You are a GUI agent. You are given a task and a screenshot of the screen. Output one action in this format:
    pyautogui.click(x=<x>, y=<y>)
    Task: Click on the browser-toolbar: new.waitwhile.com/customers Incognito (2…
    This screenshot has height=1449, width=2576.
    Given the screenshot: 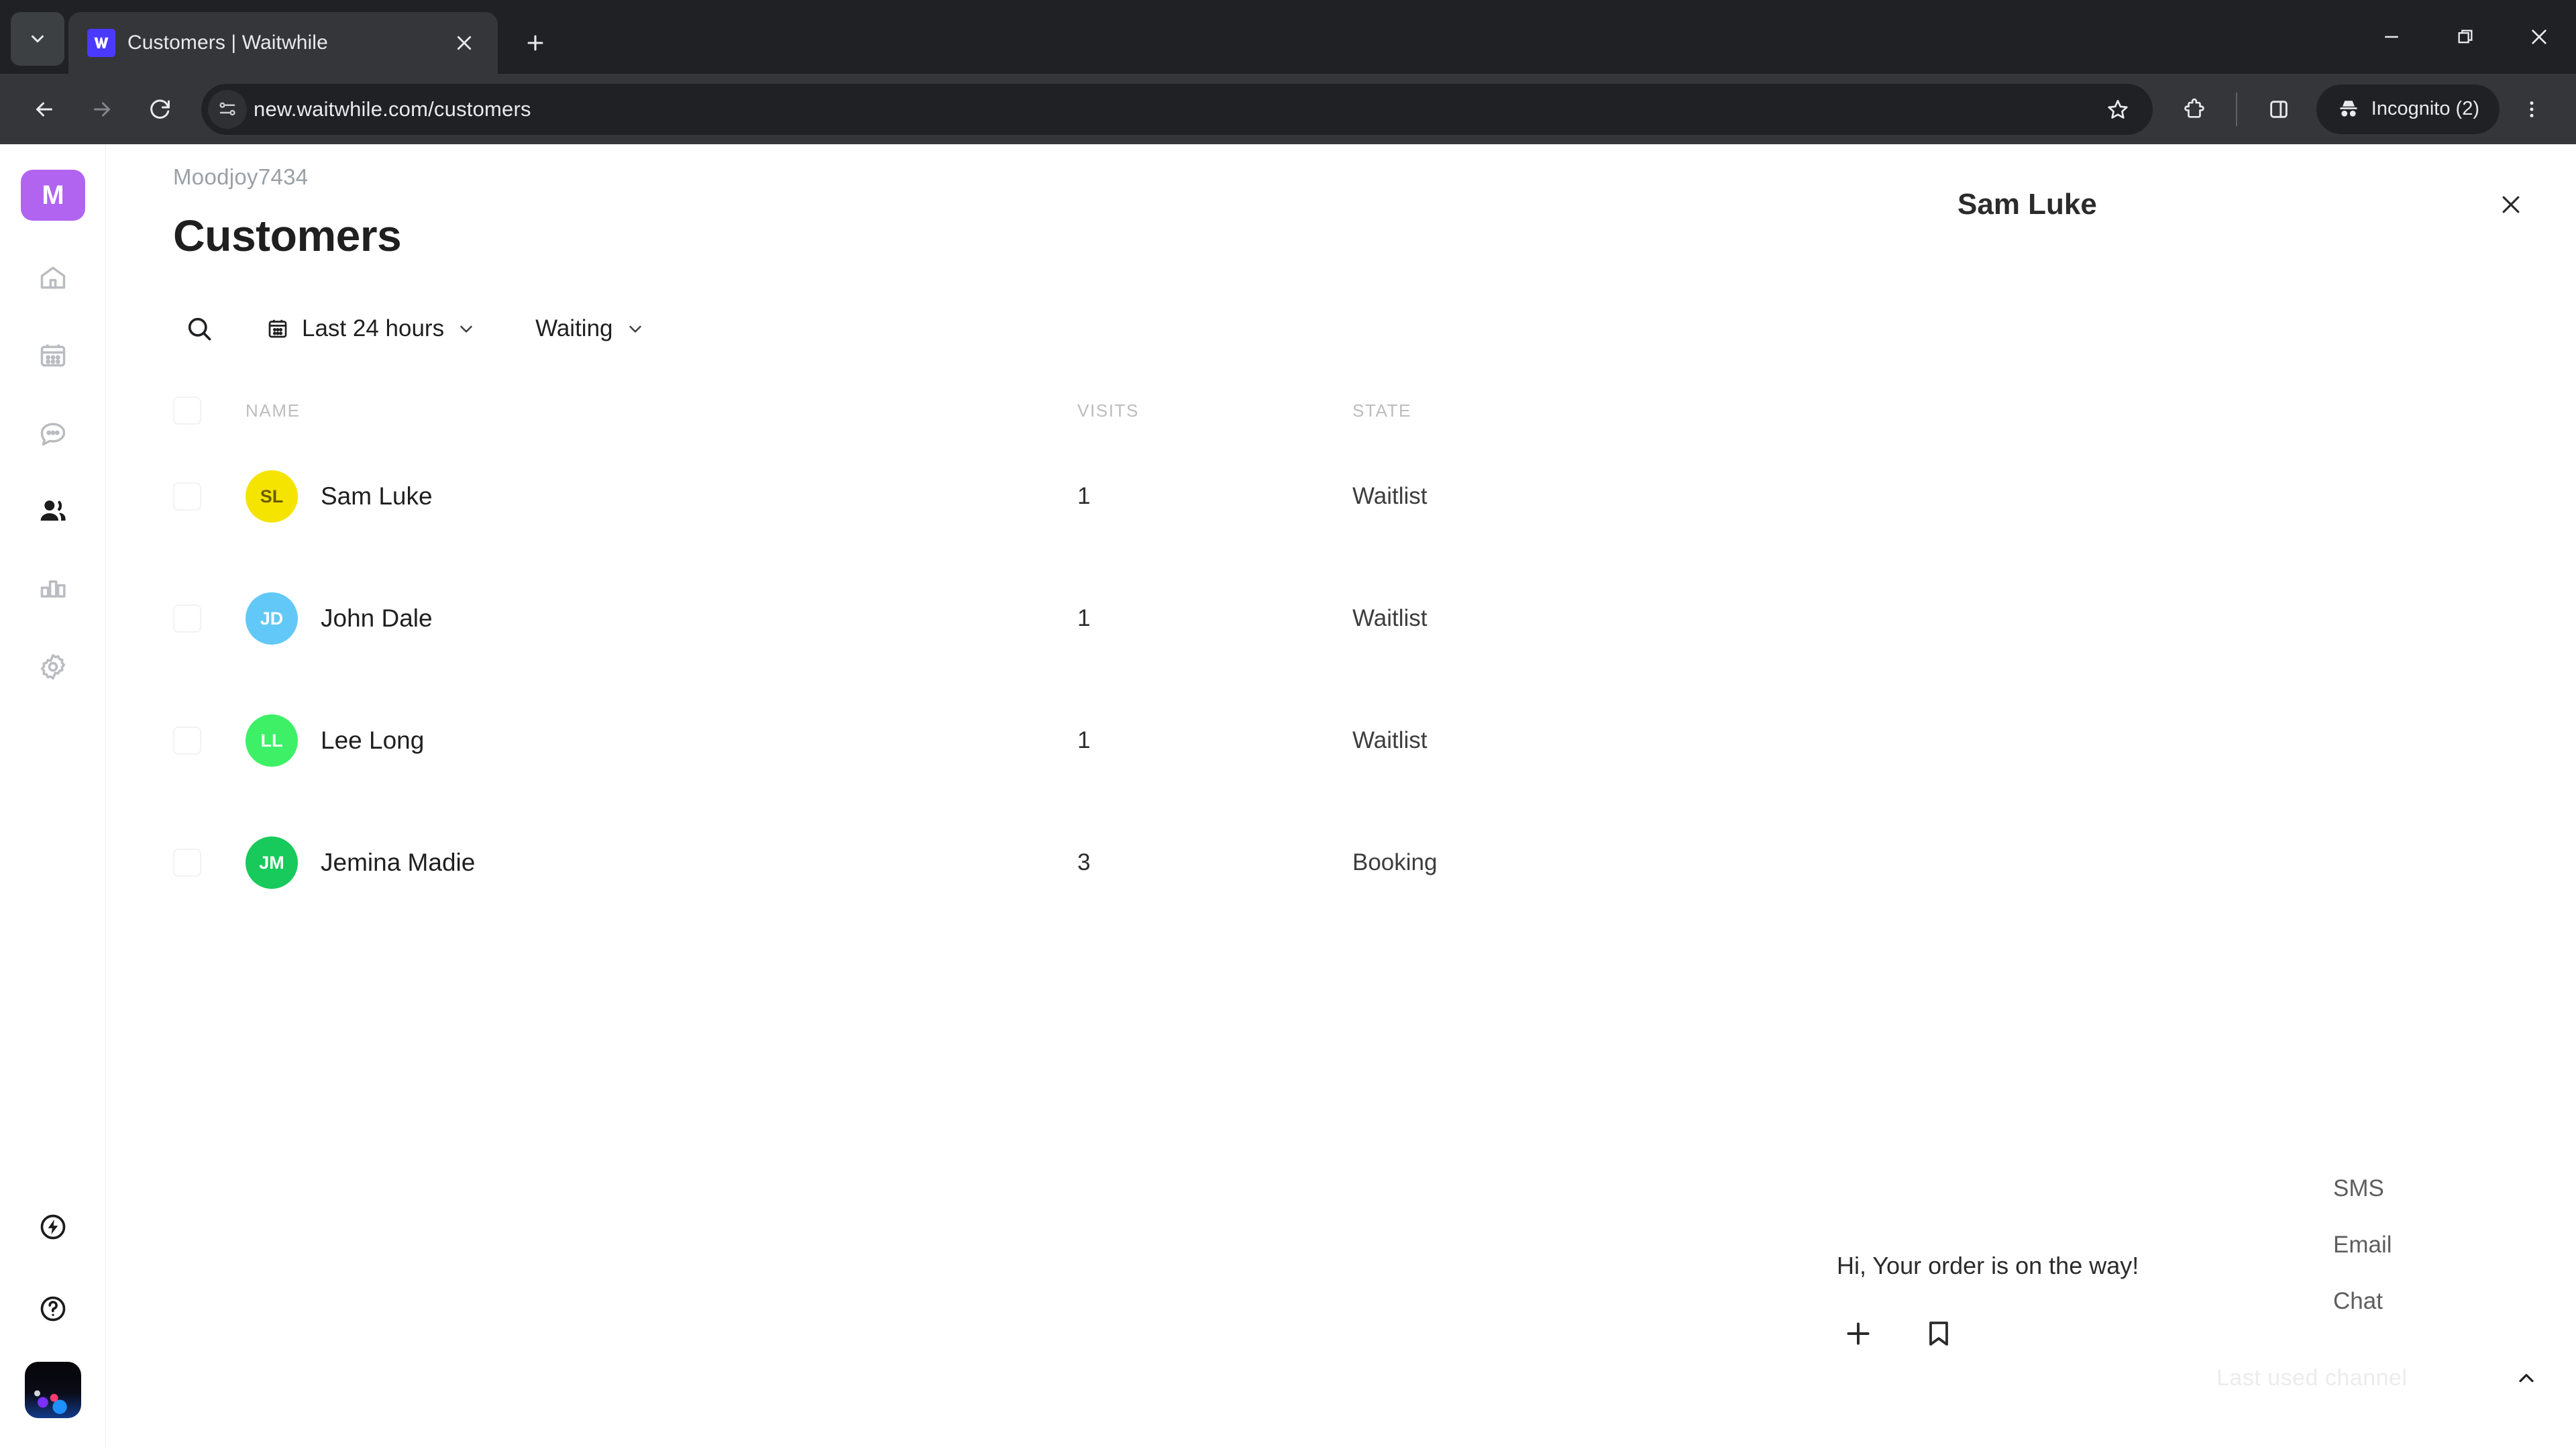 What is the action you would take?
    pyautogui.click(x=1288, y=109)
    